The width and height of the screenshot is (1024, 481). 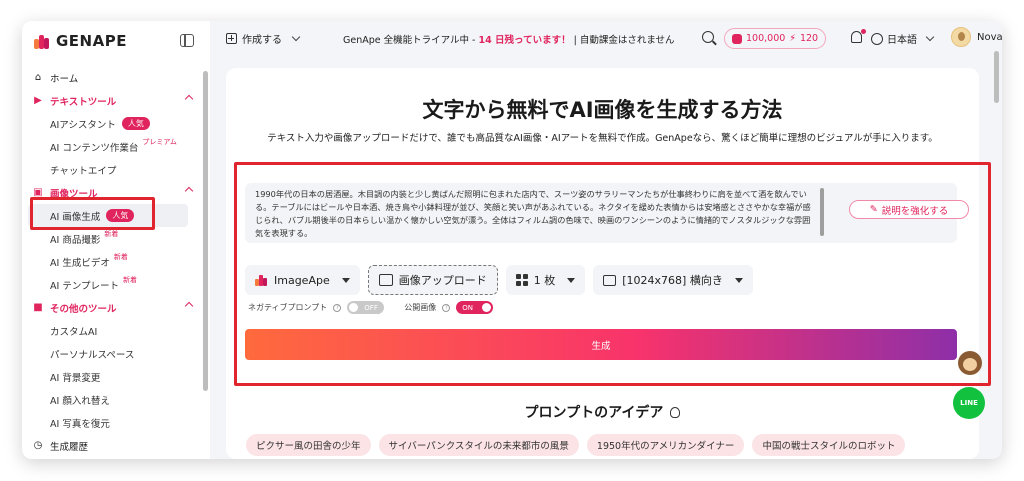 What do you see at coordinates (708, 37) in the screenshot?
I see `search-icon` at bounding box center [708, 37].